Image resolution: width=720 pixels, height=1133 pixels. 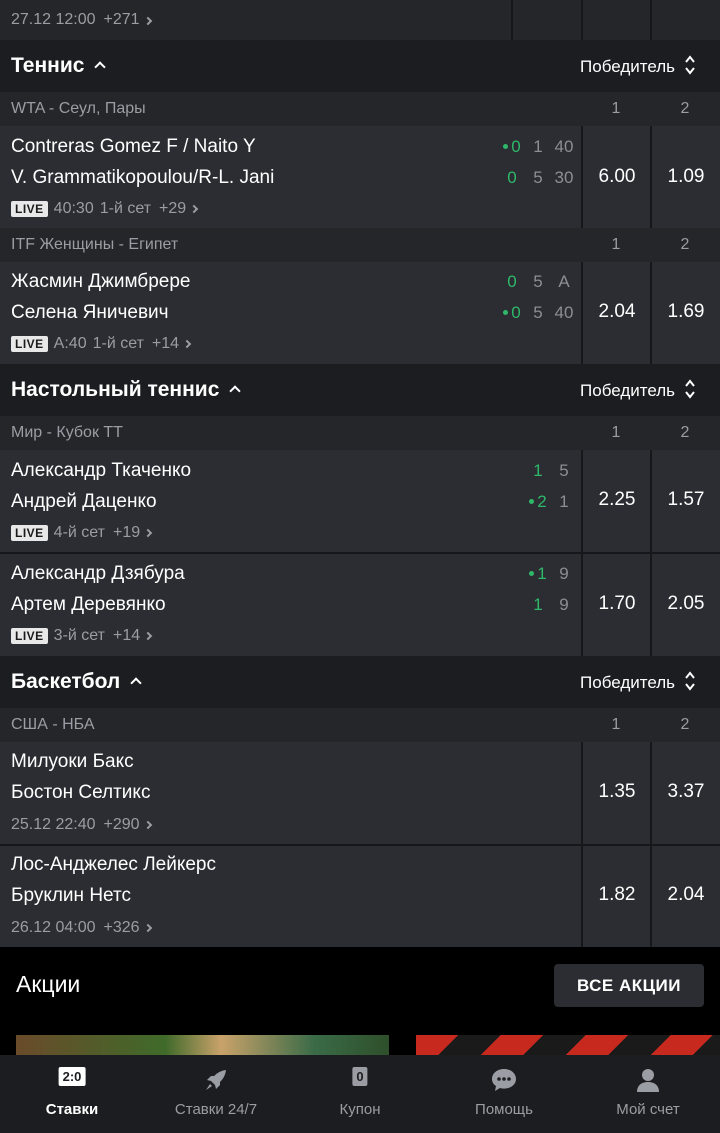 I want to click on odd-button-1: 1.82, so click(x=617, y=895).